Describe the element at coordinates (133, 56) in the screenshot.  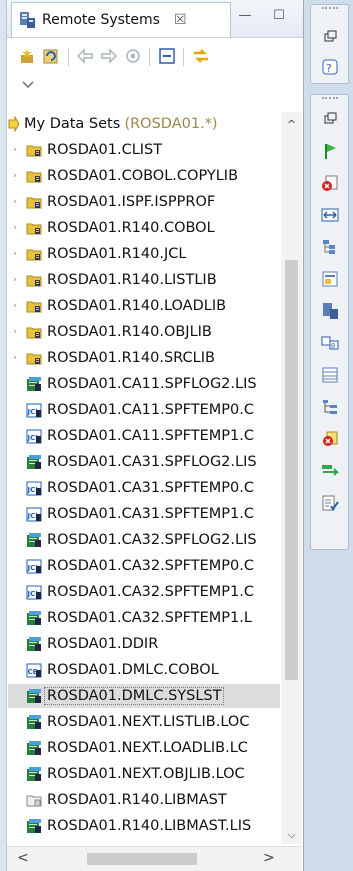
I see `home-button` at that location.